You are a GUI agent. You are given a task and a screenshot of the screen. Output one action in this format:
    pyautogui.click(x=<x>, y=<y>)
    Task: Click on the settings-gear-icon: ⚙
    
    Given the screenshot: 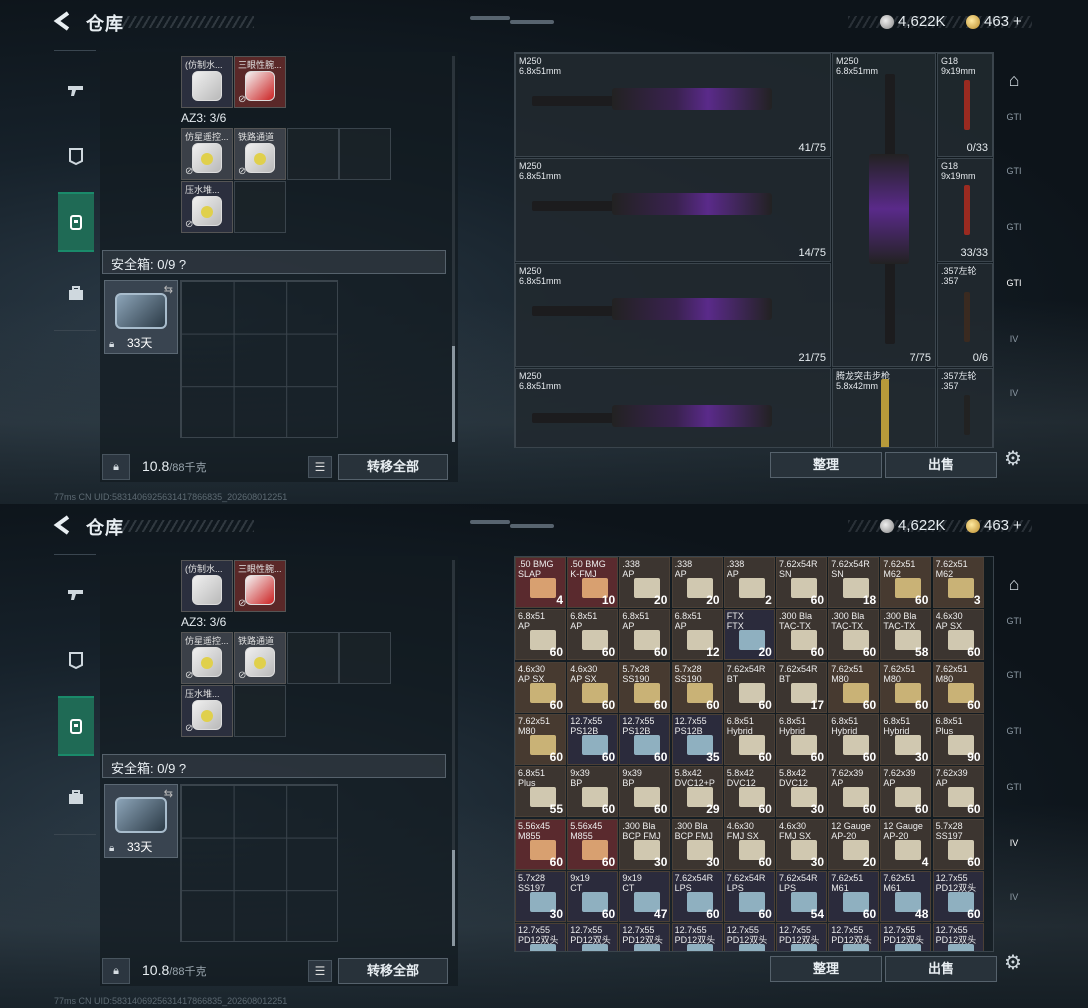 What is the action you would take?
    pyautogui.click(x=1015, y=962)
    